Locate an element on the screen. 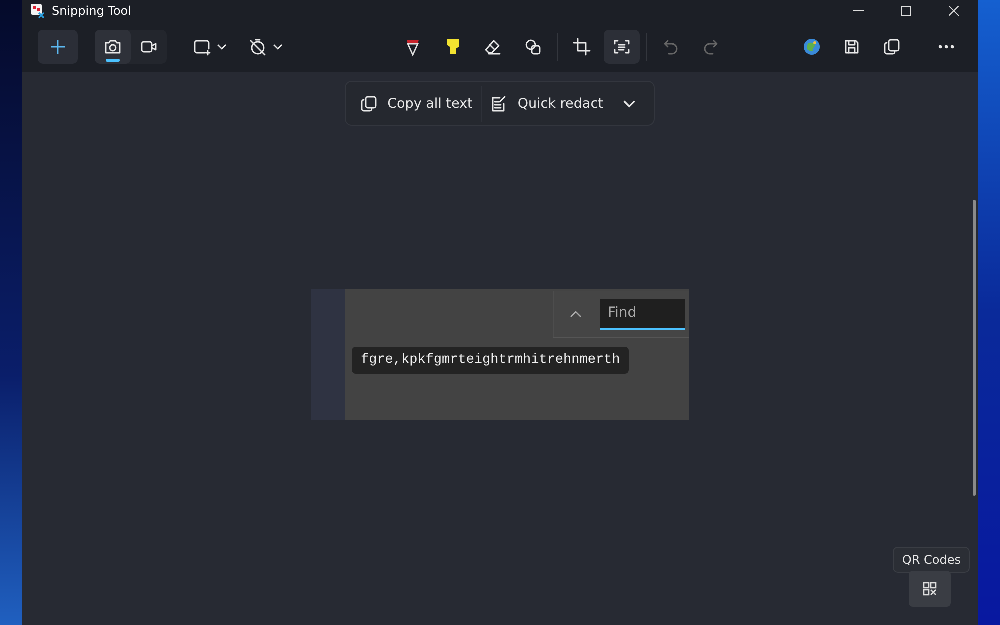 The height and width of the screenshot is (625, 1000). text-scan-button is located at coordinates (622, 47).